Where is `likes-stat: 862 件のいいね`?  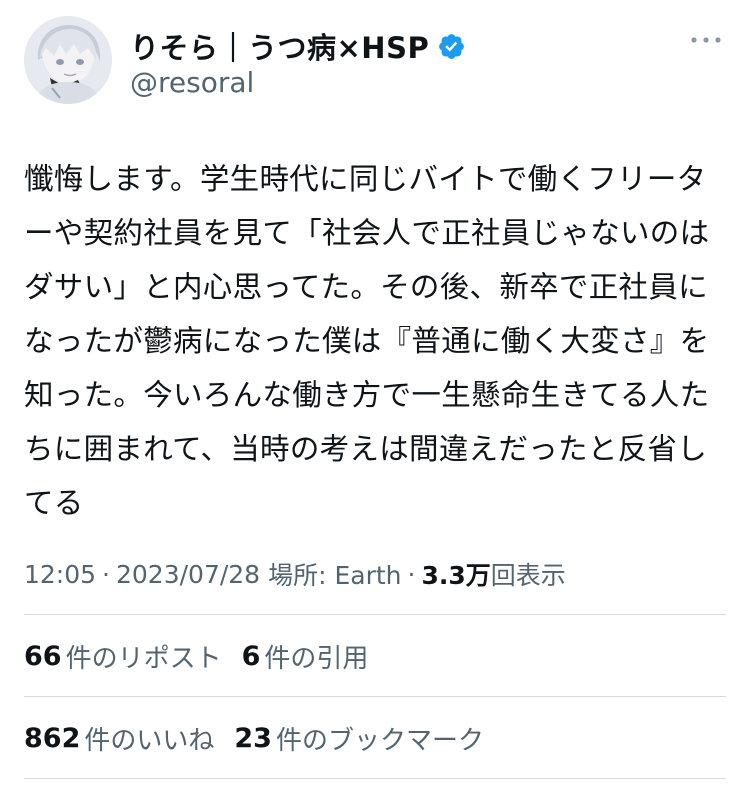
likes-stat: 862 件のいいね is located at coordinates (119, 738).